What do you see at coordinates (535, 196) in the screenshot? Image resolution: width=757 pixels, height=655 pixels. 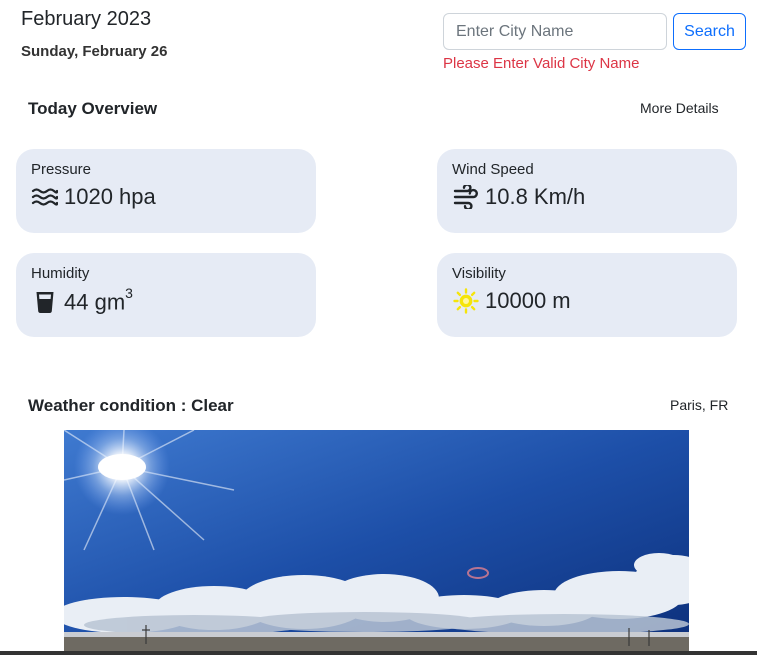 I see `wind-speed-value: 10.8 Km/h` at bounding box center [535, 196].